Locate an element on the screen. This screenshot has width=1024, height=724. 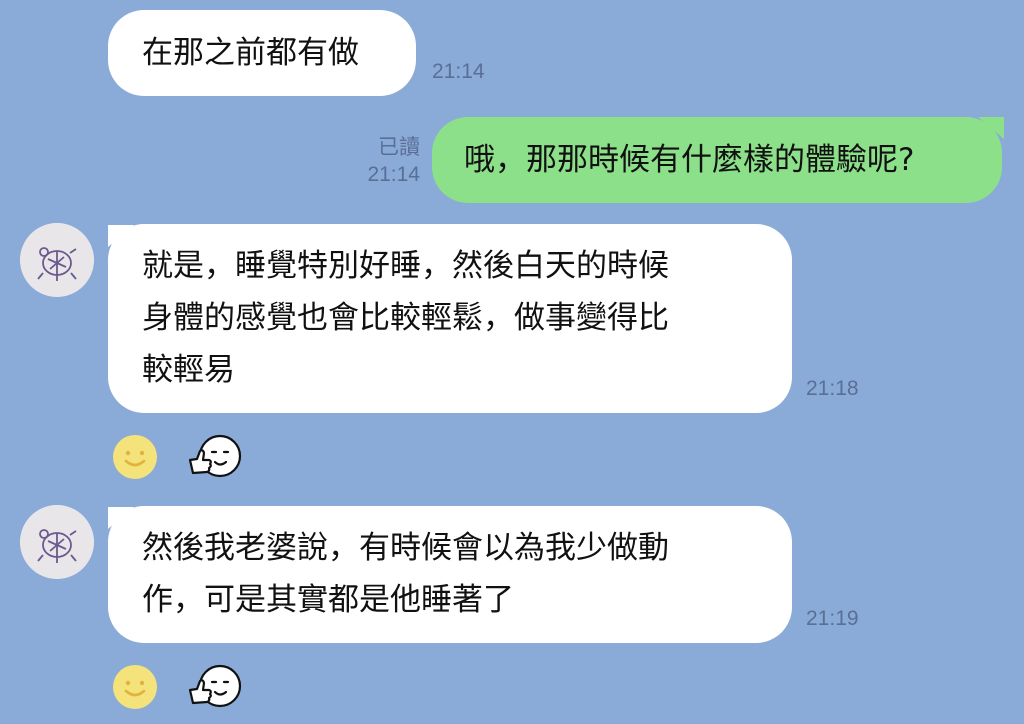
message-line: 然後我老婆說，有時候會以為我少做動 is located at coordinates (405, 548).